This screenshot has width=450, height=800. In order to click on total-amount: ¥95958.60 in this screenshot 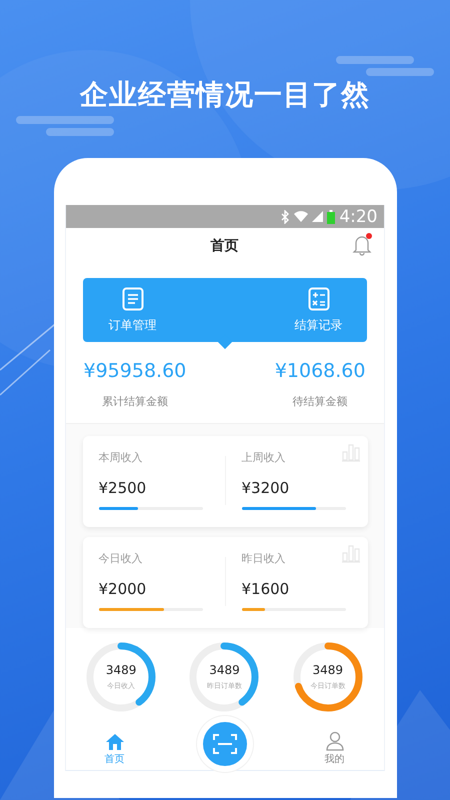, I will do `click(135, 371)`.